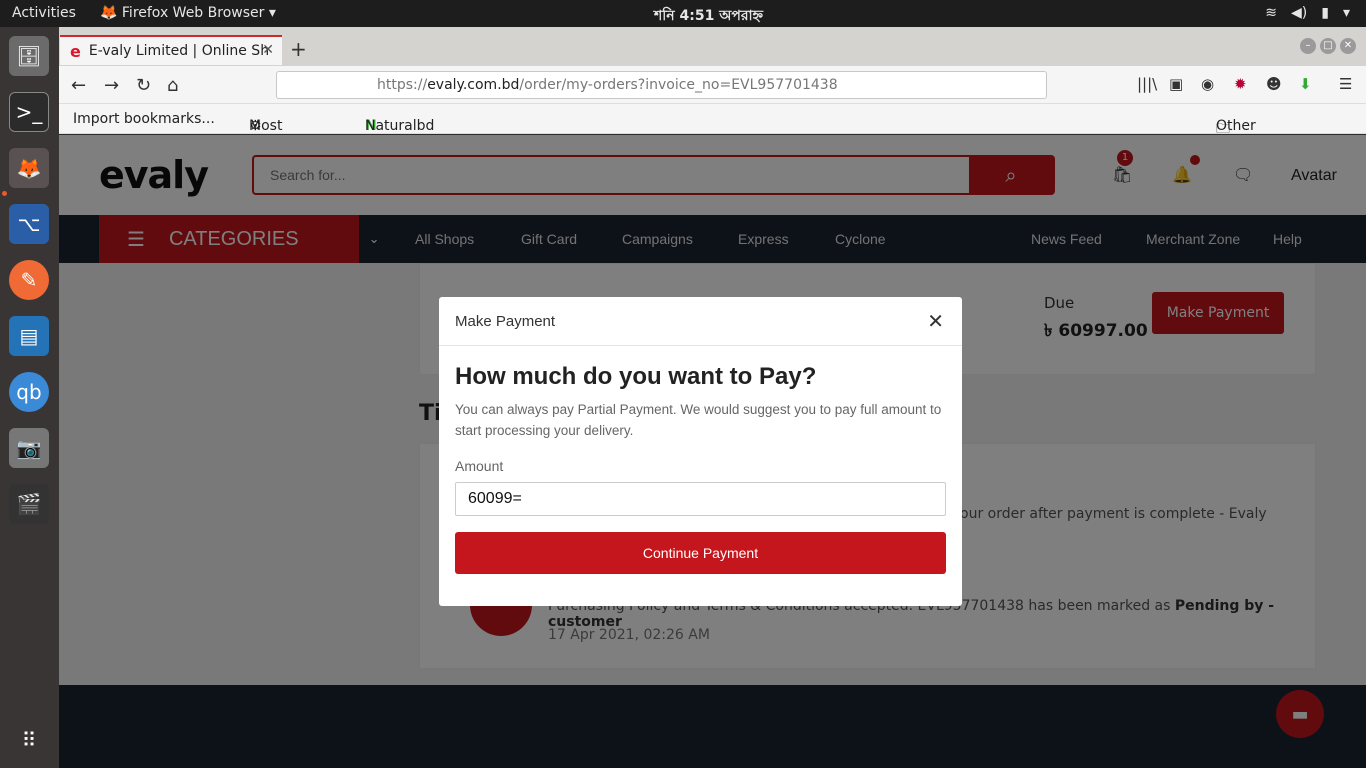 The width and height of the screenshot is (1366, 768). Describe the element at coordinates (29, 448) in the screenshot. I see `camera-icon: 📷` at that location.